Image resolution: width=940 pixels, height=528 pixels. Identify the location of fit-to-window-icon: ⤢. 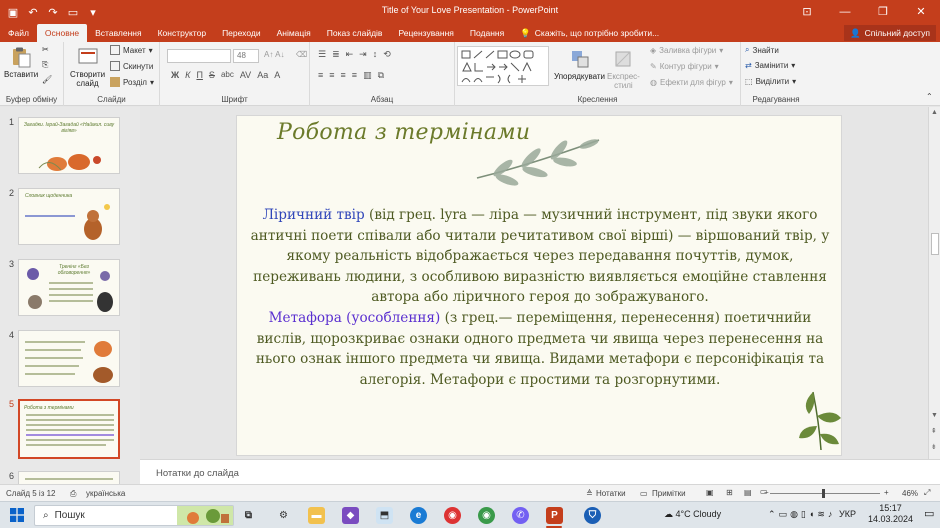
(927, 493).